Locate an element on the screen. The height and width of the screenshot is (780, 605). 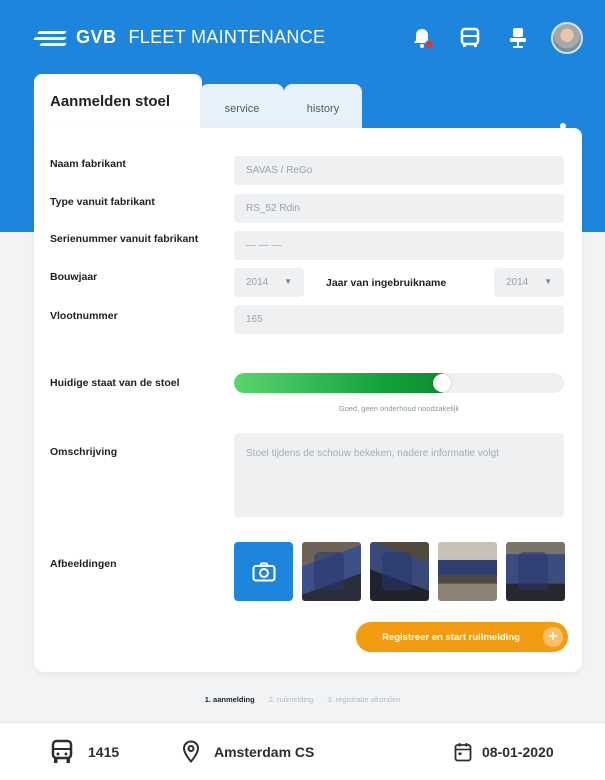
condition-label: Huidige staat van de stoel is located at coordinates (115, 383).